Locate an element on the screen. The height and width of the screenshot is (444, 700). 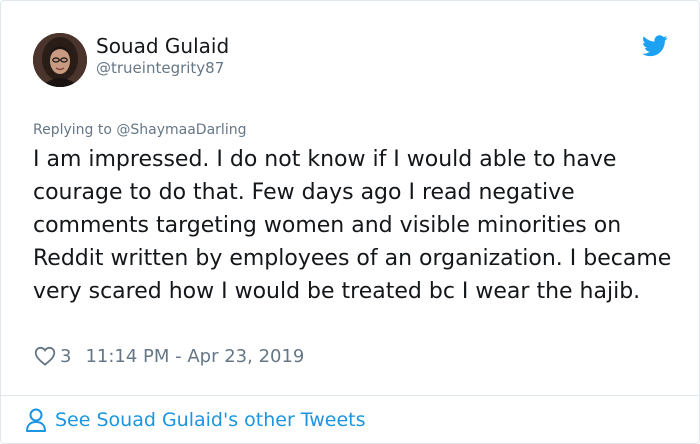
see-other-tweets-label: See Souad Gulaid's other Tweets is located at coordinates (210, 420).